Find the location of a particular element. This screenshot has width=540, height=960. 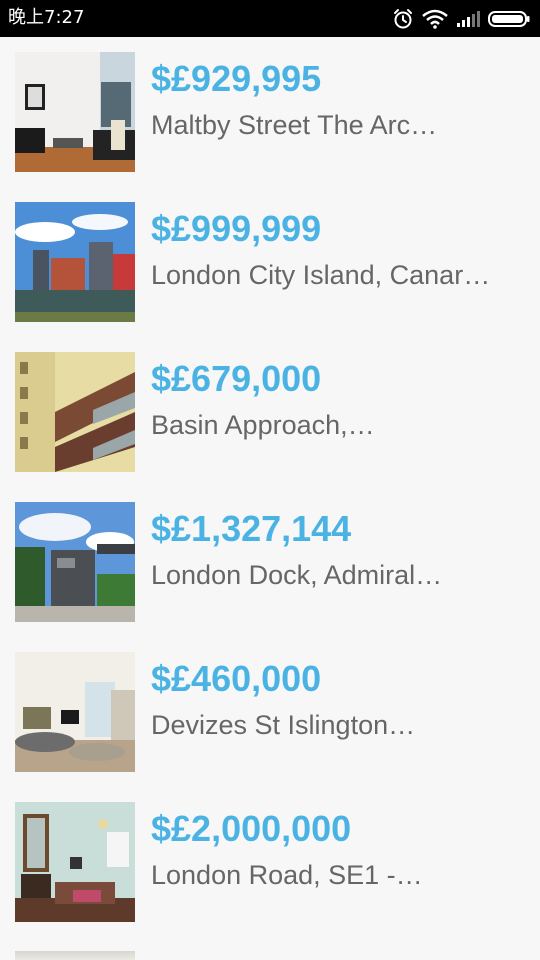

listing-price: $£679,000 is located at coordinates (236, 378).